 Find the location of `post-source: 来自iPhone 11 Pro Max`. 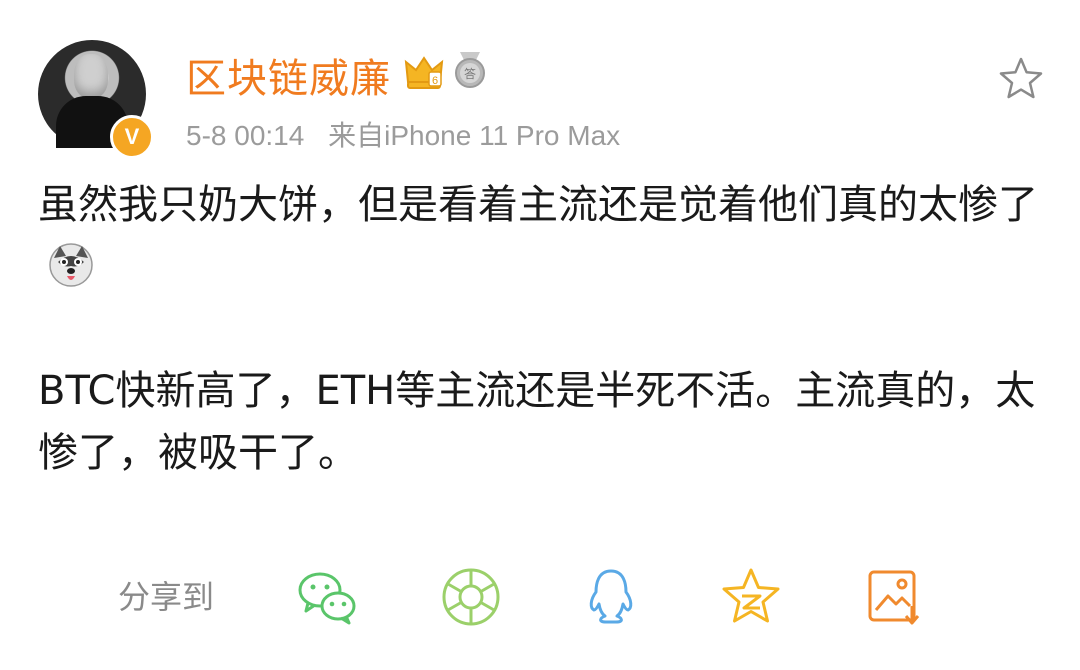

post-source: 来自iPhone 11 Pro Max is located at coordinates (474, 135).